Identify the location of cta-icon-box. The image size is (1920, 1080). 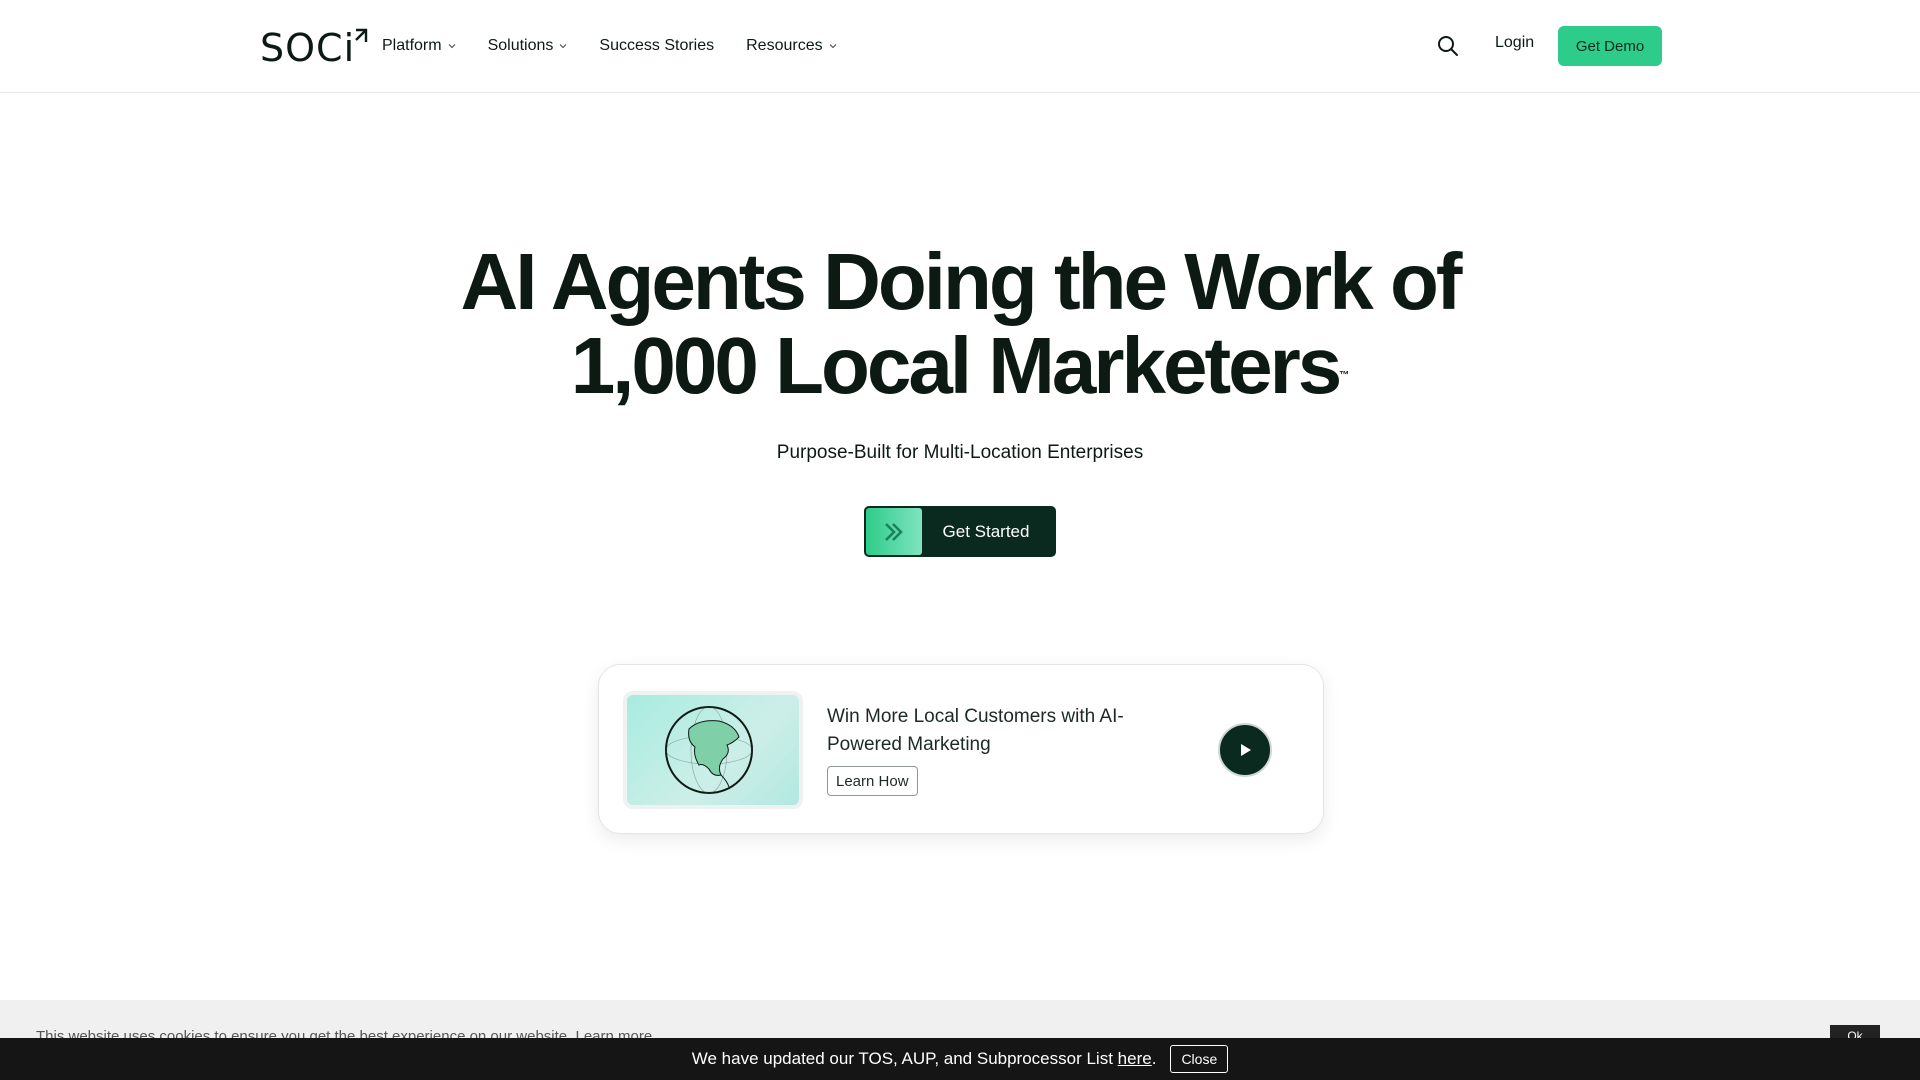
(894, 531).